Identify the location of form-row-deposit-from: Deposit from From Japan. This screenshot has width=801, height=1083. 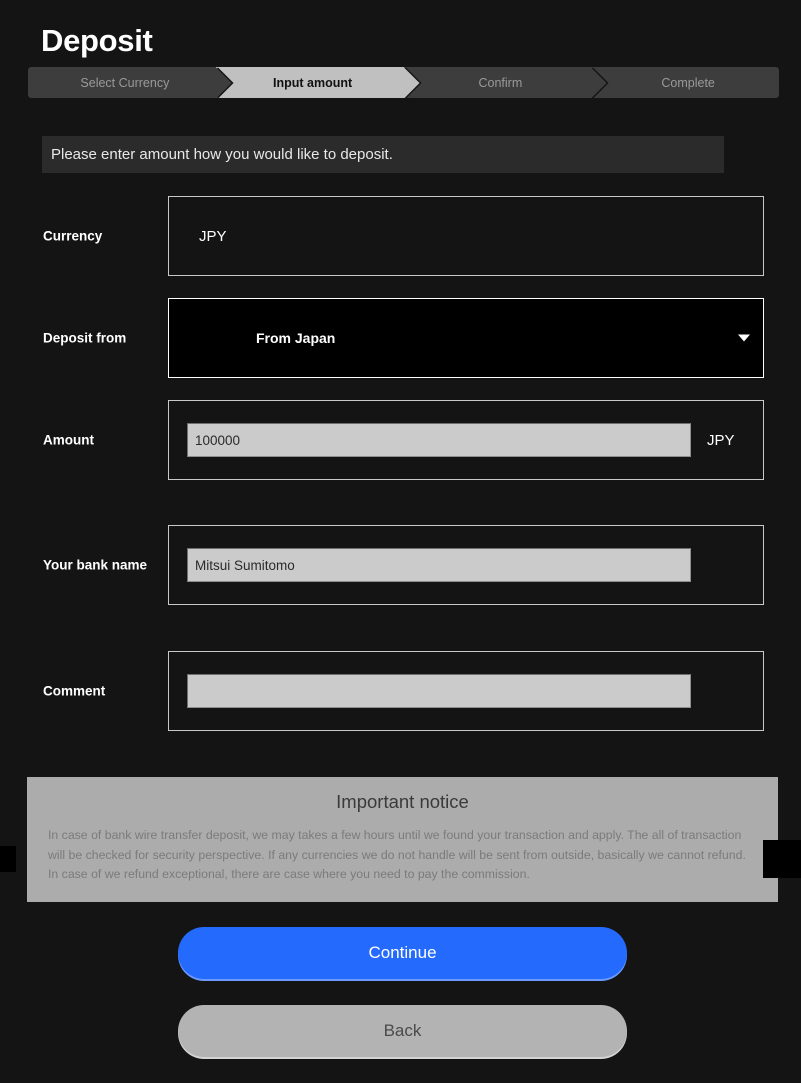
(403, 338).